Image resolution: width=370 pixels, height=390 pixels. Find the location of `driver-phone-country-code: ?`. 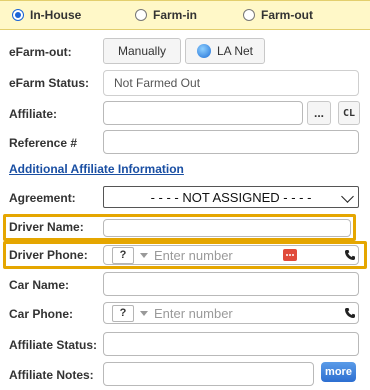

driver-phone-country-code: ? is located at coordinates (123, 255).